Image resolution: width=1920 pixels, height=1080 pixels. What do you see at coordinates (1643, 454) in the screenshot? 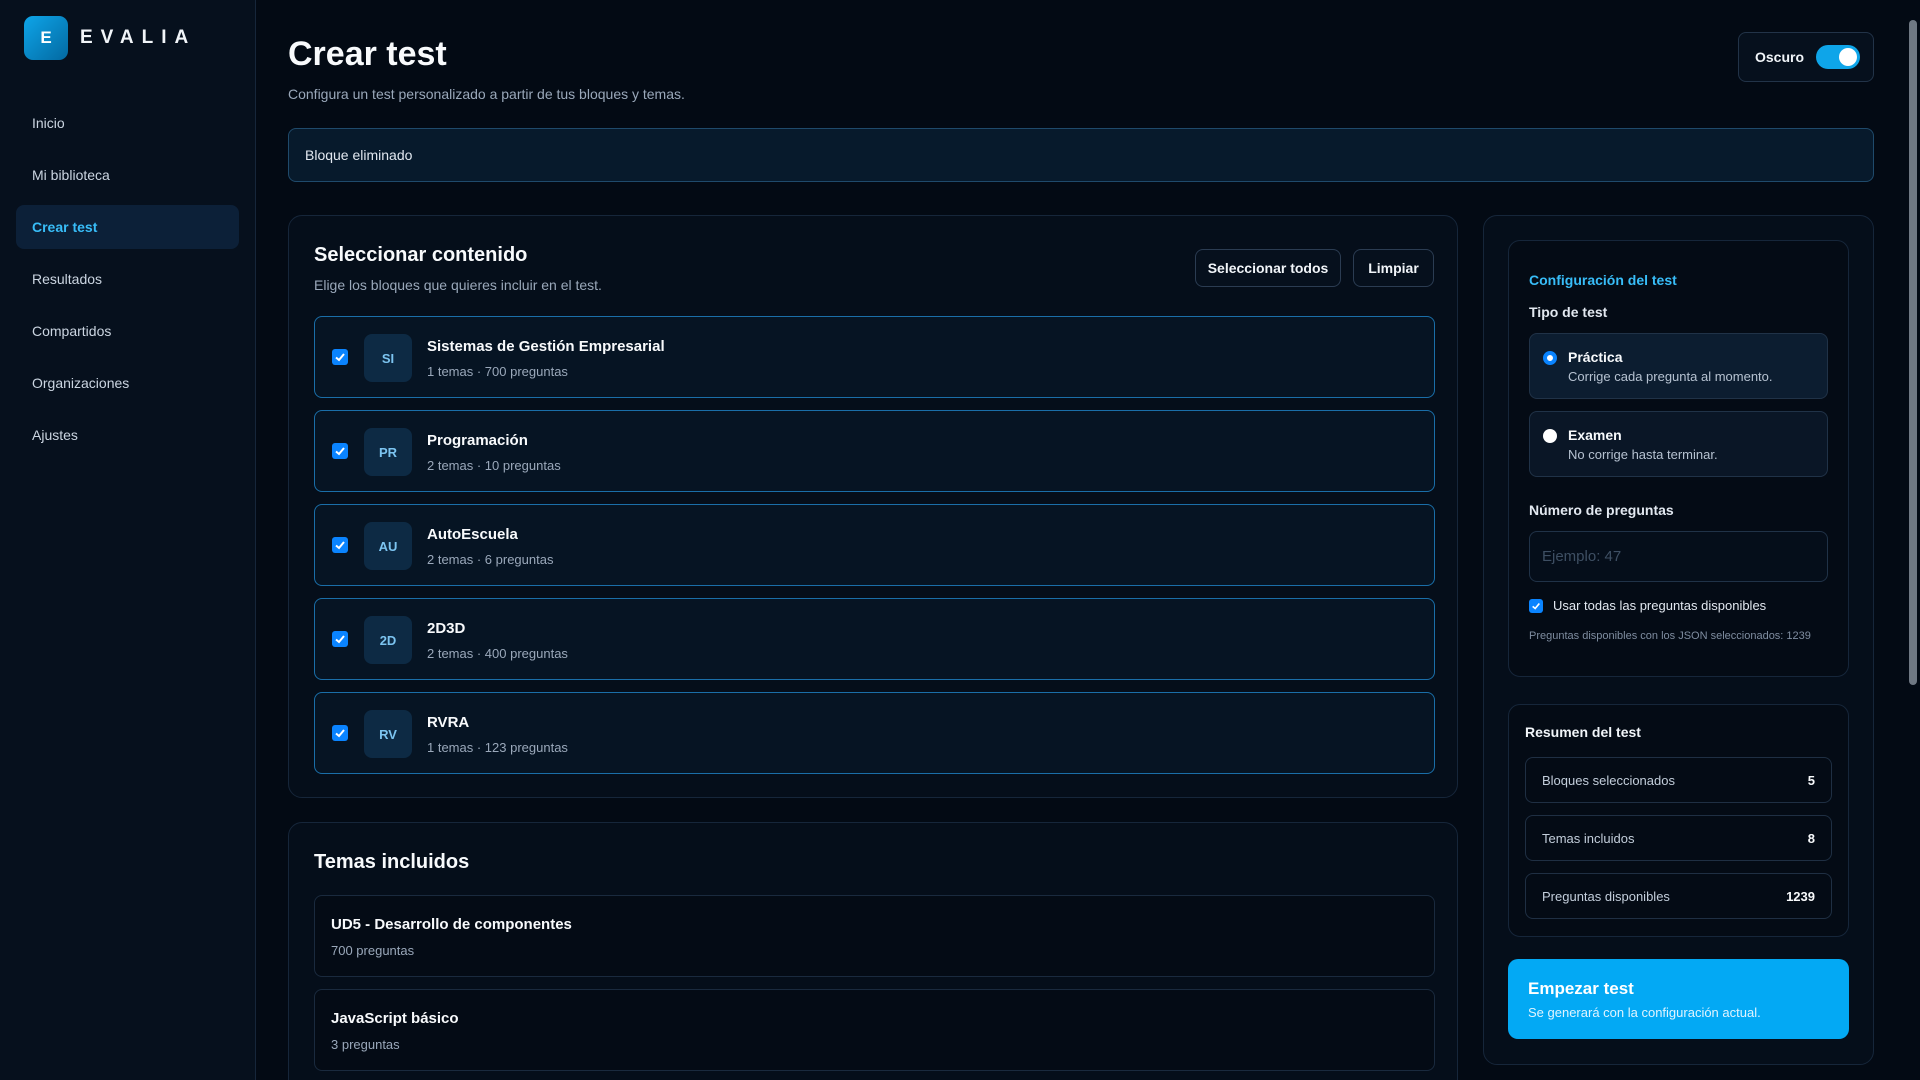
I see `option-description: No corrige hasta terminar.` at bounding box center [1643, 454].